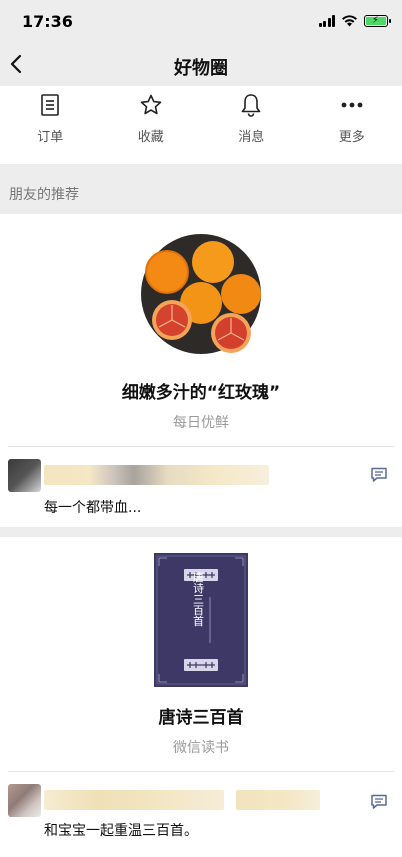 The image size is (402, 857). Describe the element at coordinates (201, 423) in the screenshot. I see `product-source: 每日优鲜` at that location.